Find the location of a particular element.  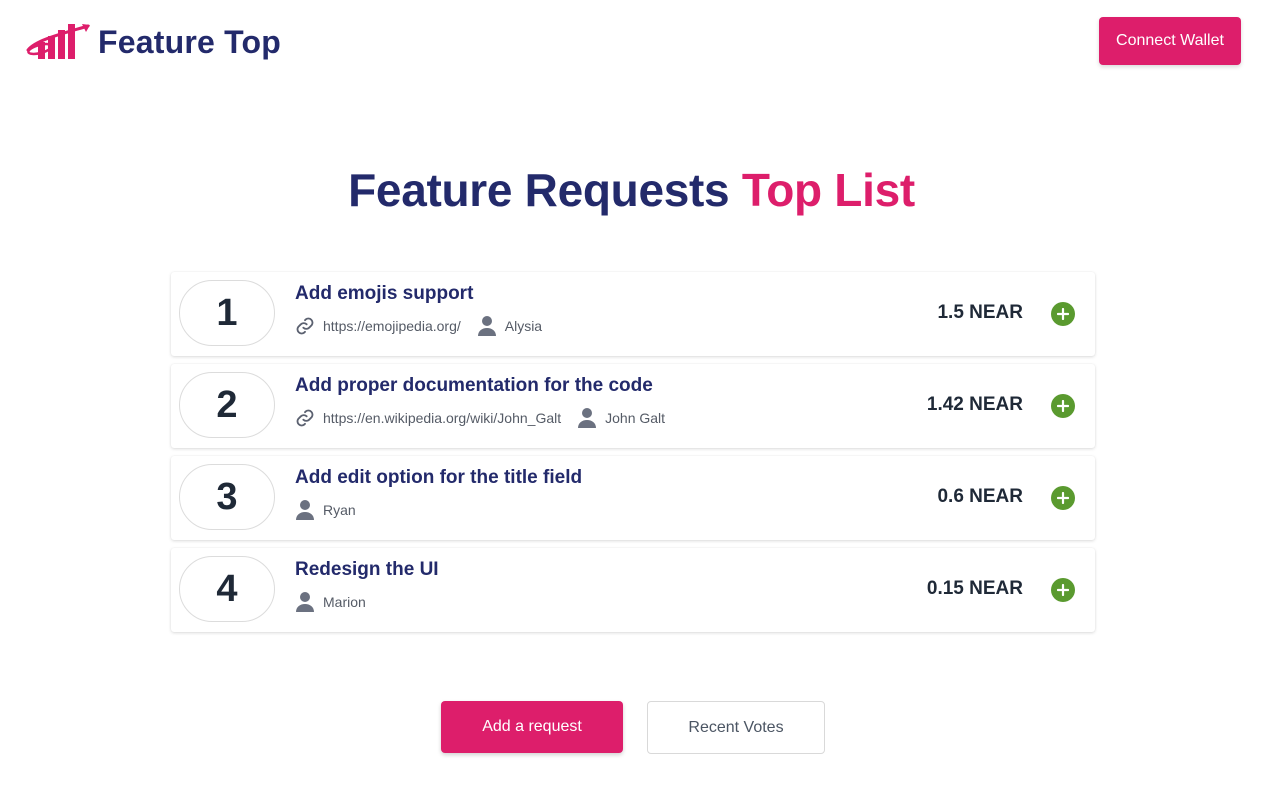

request-link: https://emojipedia.org/ is located at coordinates (378, 326).